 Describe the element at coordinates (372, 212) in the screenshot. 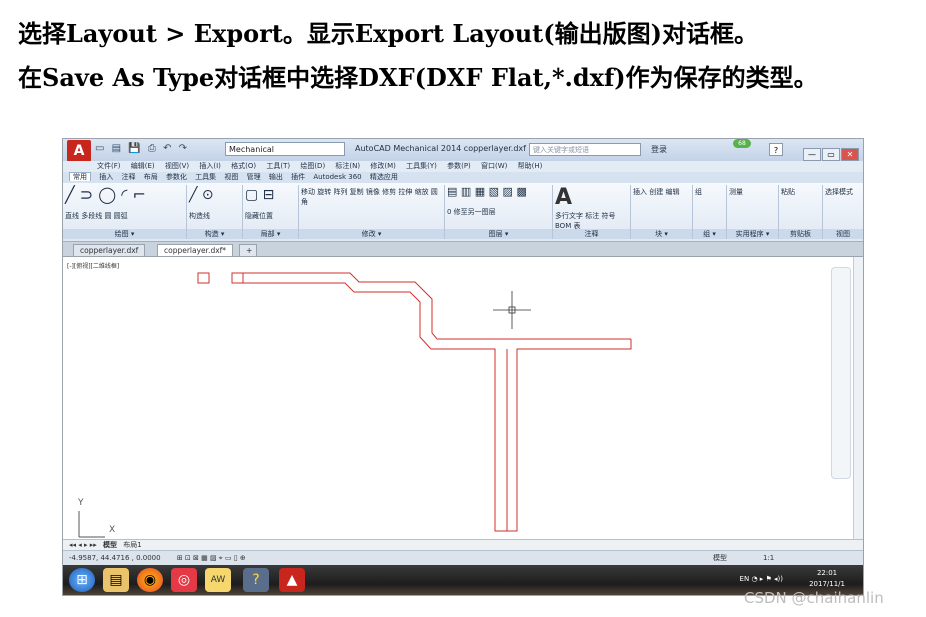

I see `ribbon-group-modify: 移动 旋转 阵列 复制 镜像 修剪 拉伸 缩放 圆角 修改 ▾` at that location.